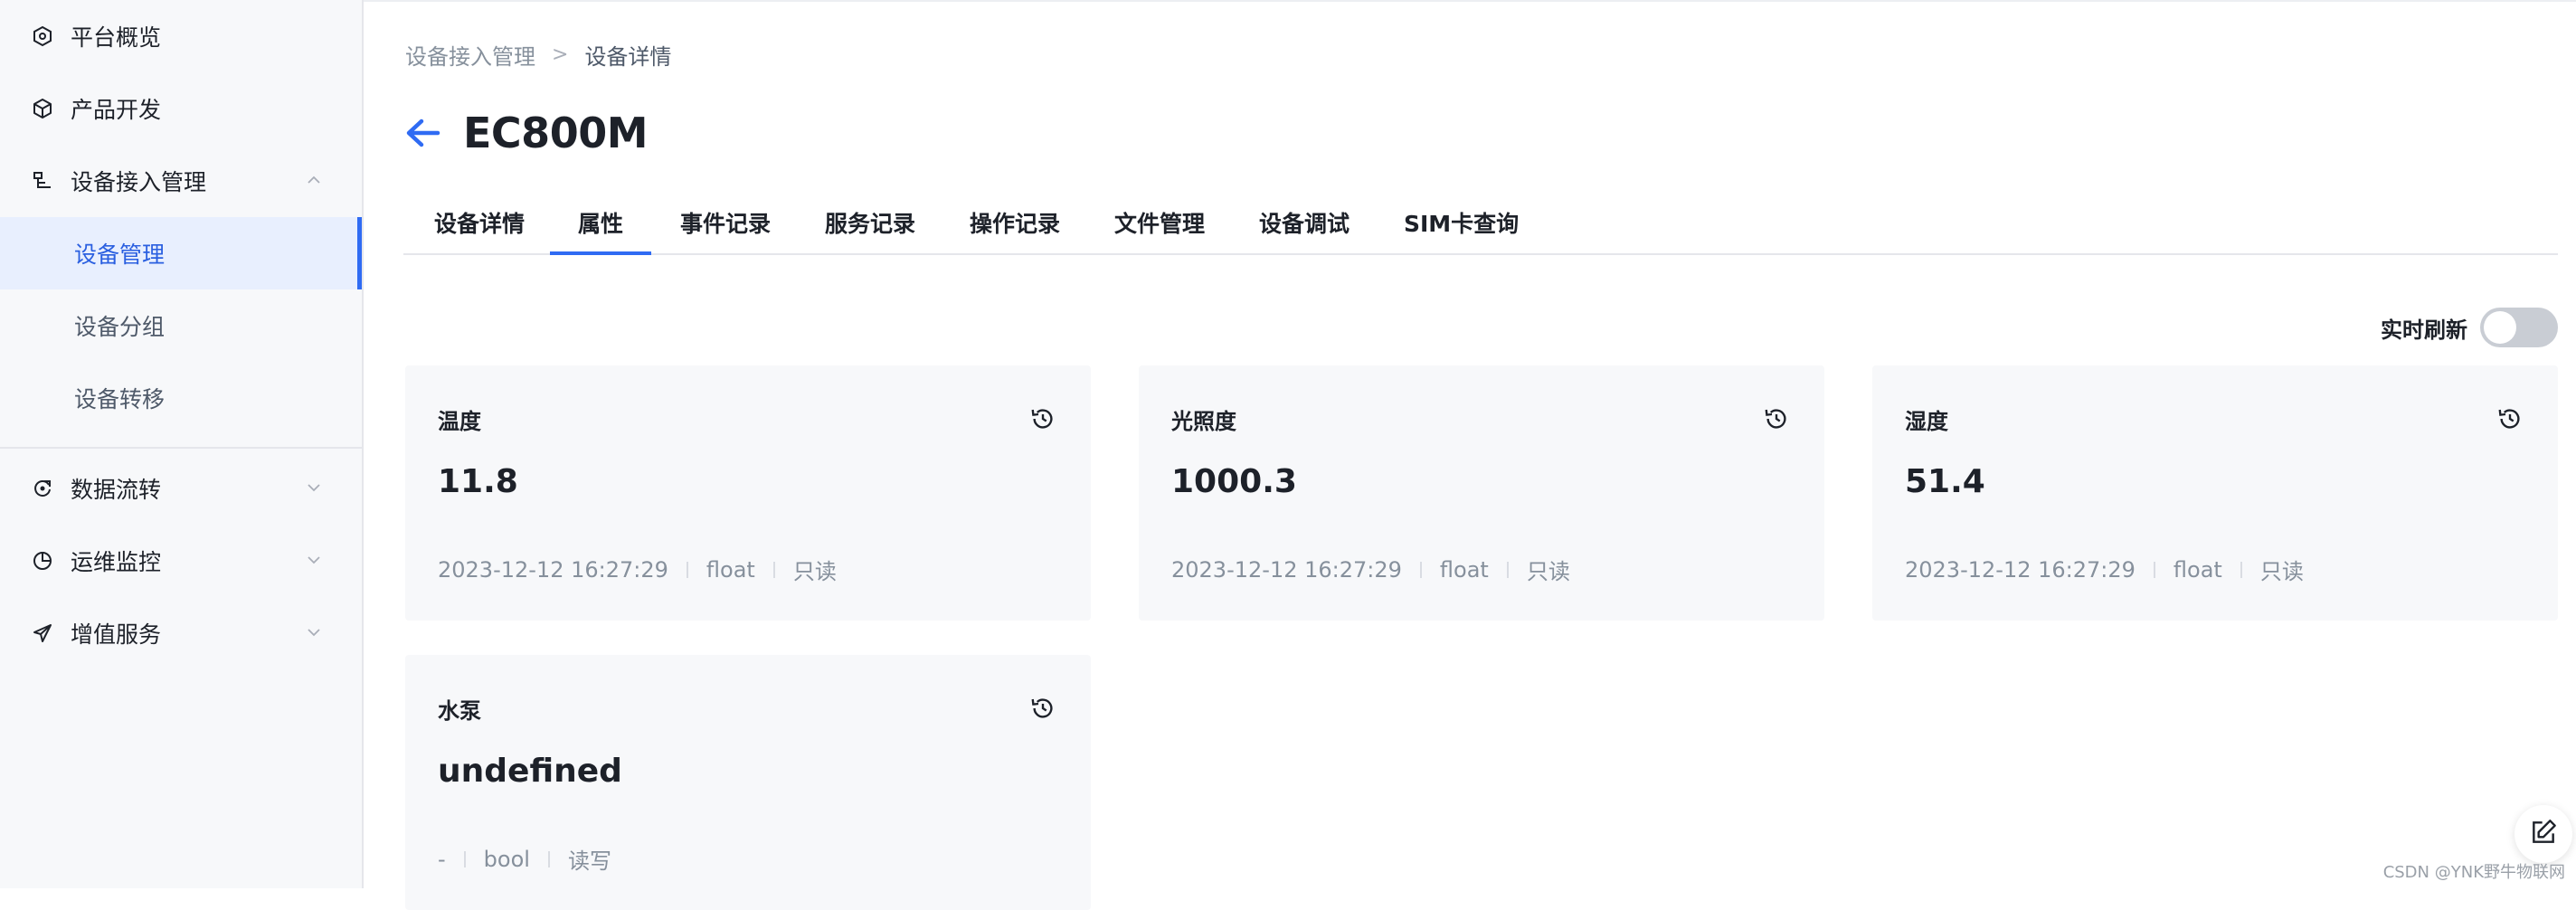  I want to click on property-card: 光照度 1000.3 2023-12-12 16:27:29 float 只读, so click(1482, 493).